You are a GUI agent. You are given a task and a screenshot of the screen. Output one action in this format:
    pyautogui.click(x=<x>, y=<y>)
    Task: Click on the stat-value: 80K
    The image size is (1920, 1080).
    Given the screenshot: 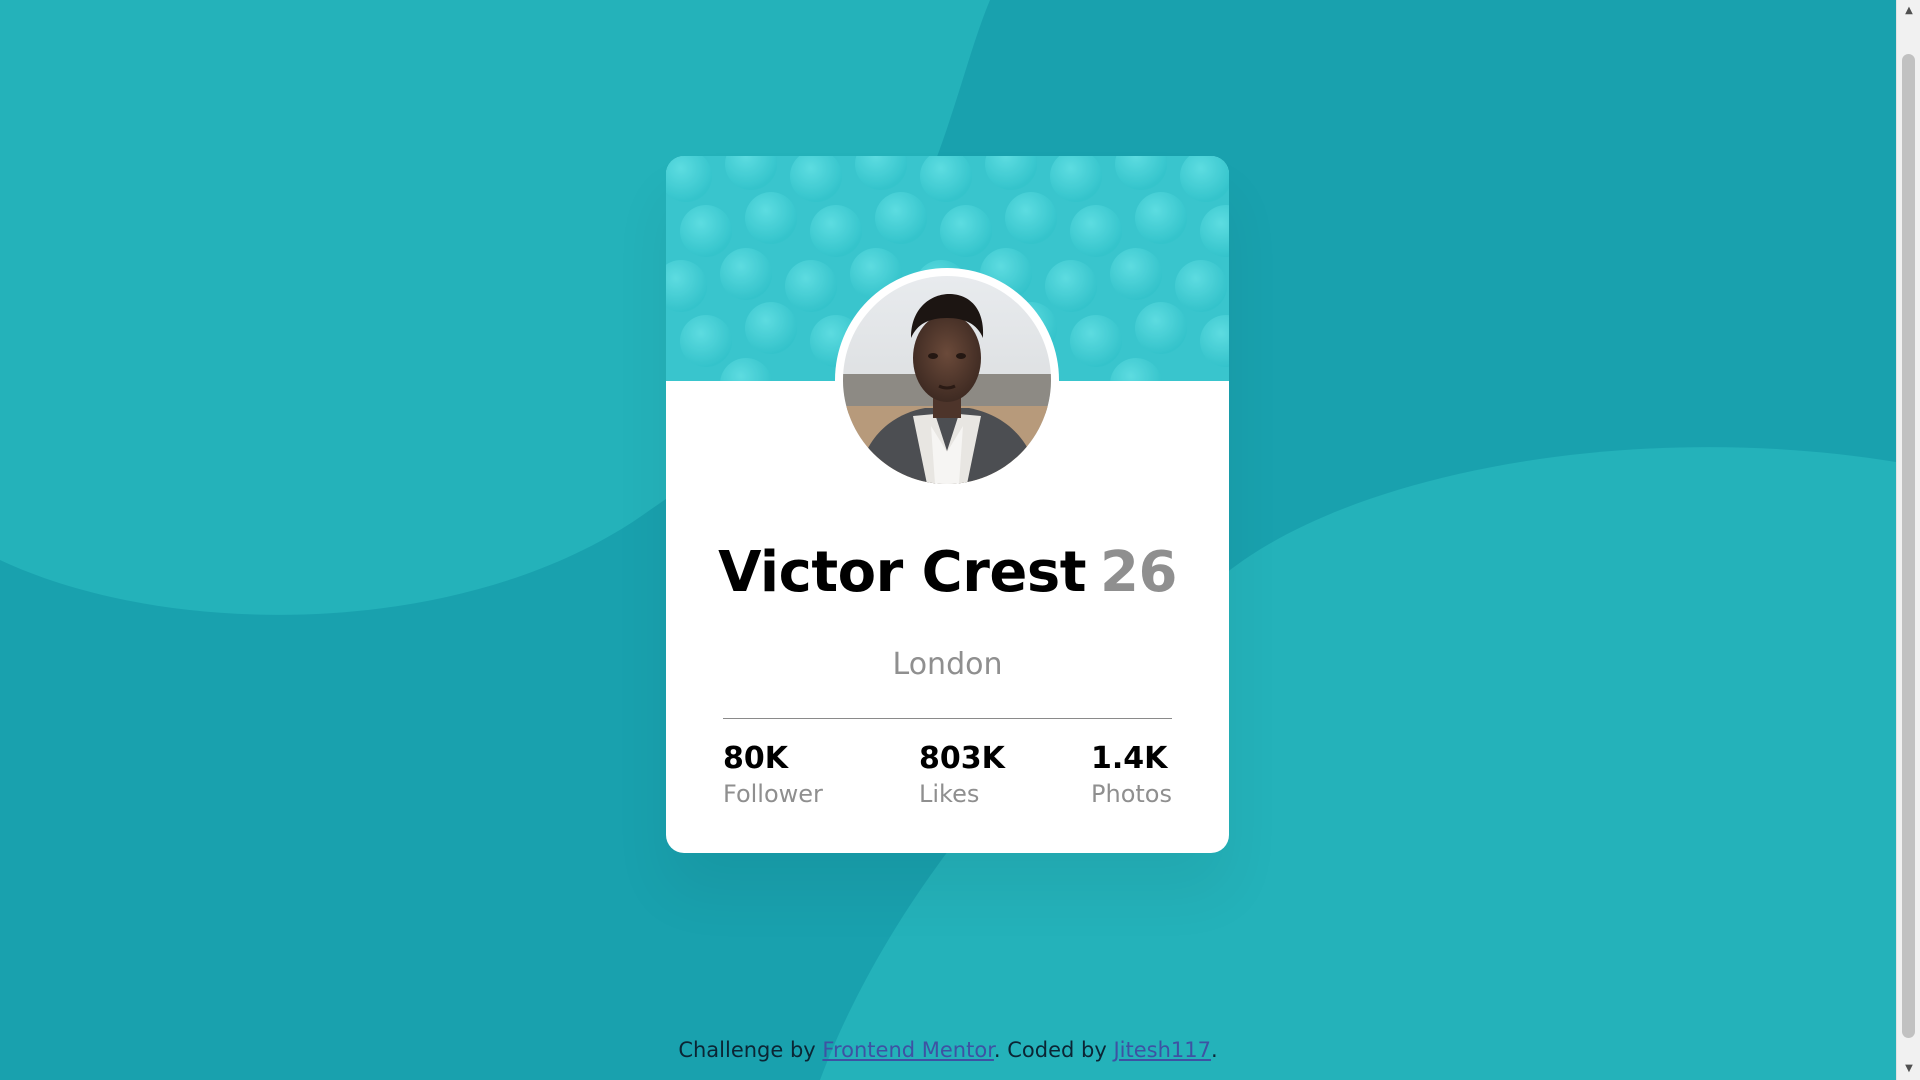 What is the action you would take?
    pyautogui.click(x=755, y=758)
    